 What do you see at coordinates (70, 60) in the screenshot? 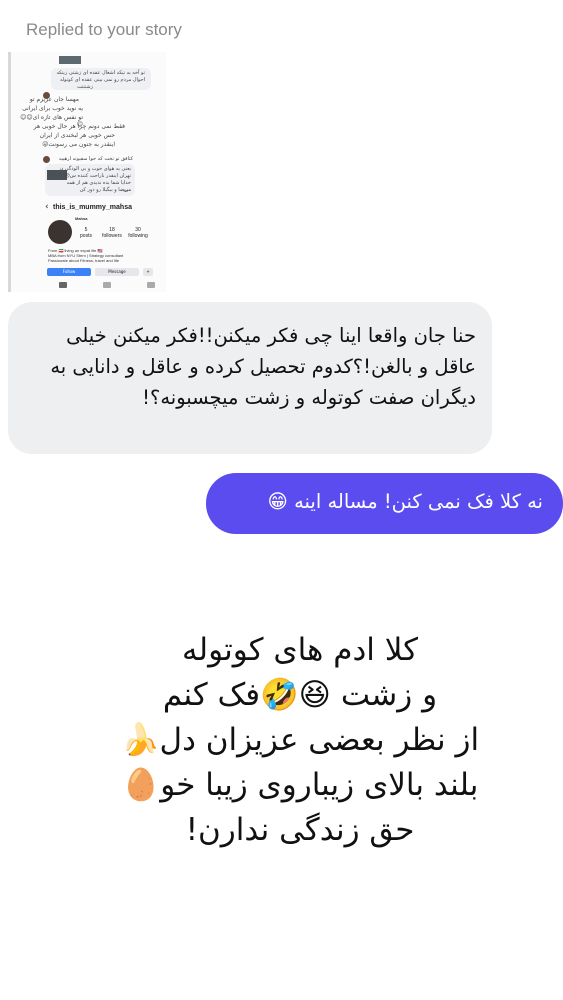
I see `thumb-image` at bounding box center [70, 60].